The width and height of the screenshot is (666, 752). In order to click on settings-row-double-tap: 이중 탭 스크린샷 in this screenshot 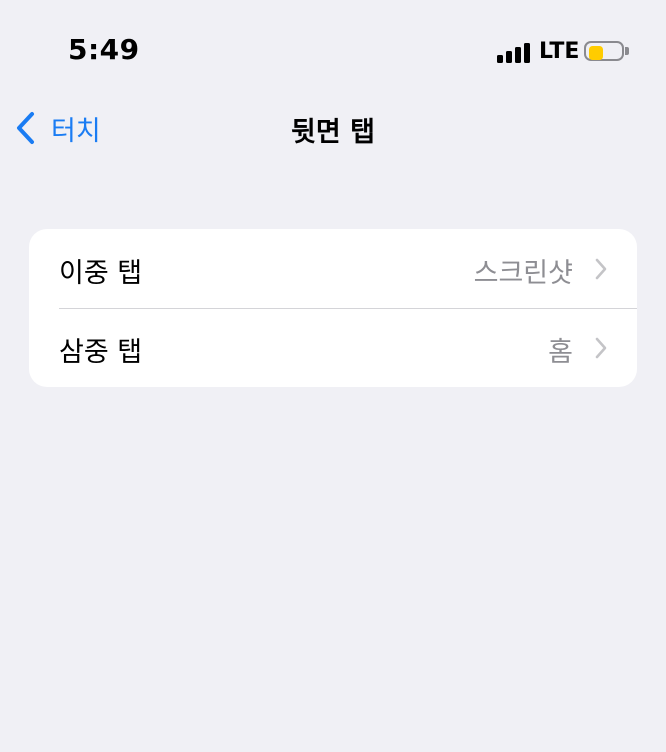, I will do `click(333, 269)`.